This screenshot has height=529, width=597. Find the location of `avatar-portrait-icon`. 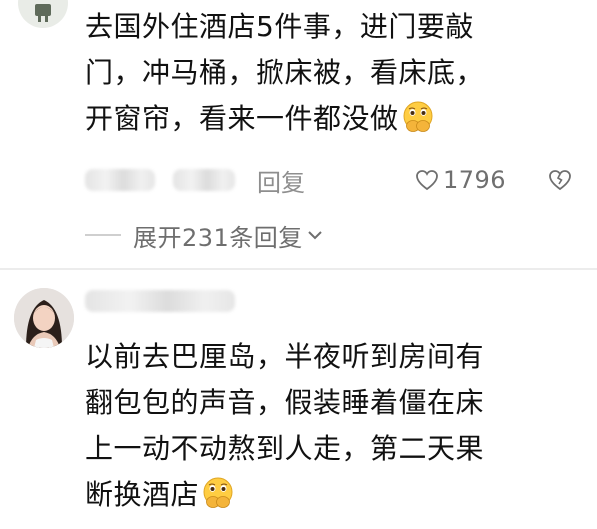

avatar-portrait-icon is located at coordinates (44, 318).